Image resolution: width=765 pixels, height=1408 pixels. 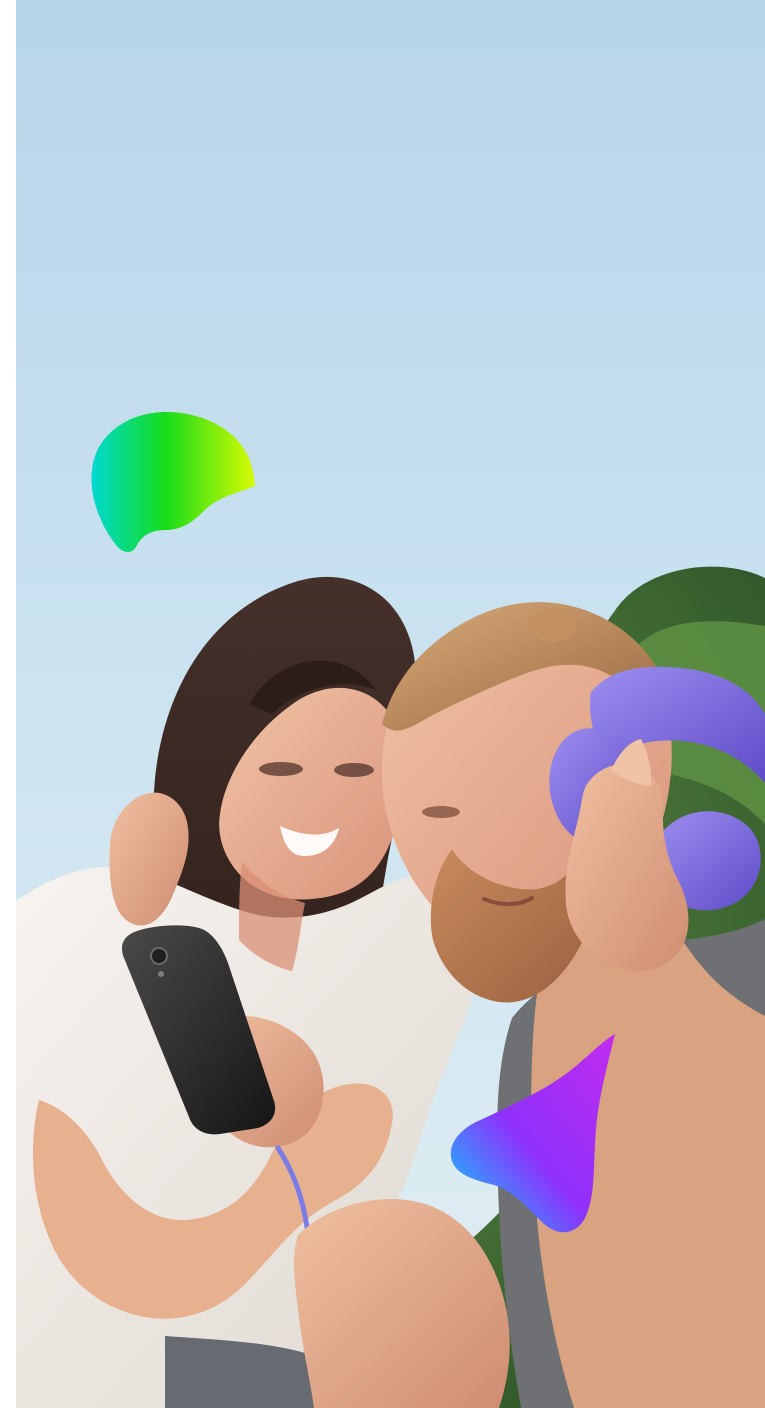 What do you see at coordinates (552, 625) in the screenshot?
I see `man-hair-bun` at bounding box center [552, 625].